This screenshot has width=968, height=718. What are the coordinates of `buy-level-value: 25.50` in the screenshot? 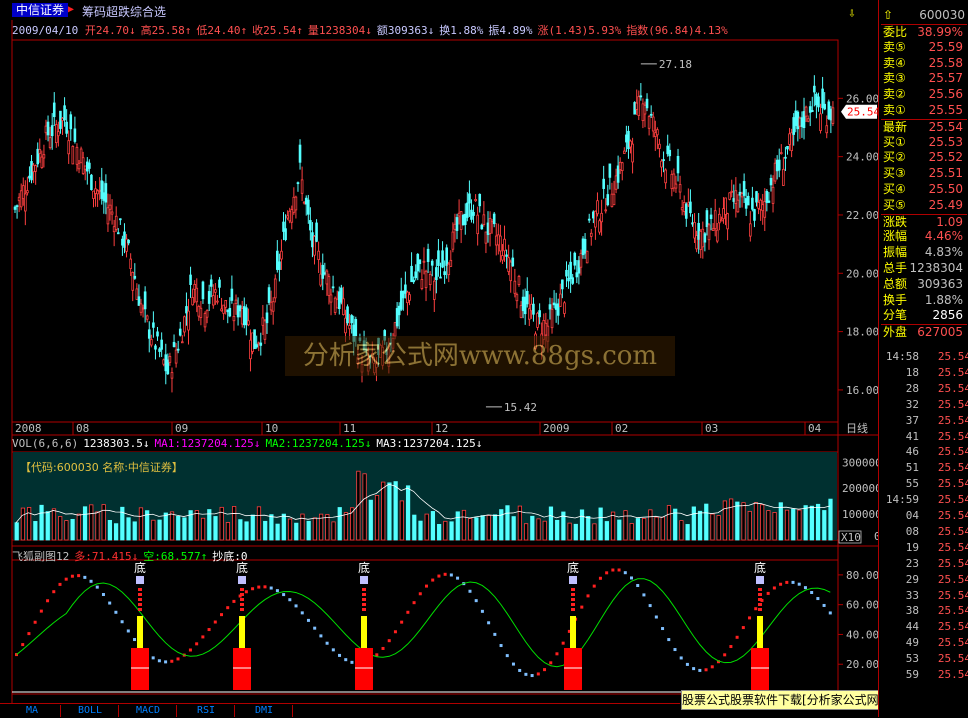 It's located at (945, 189).